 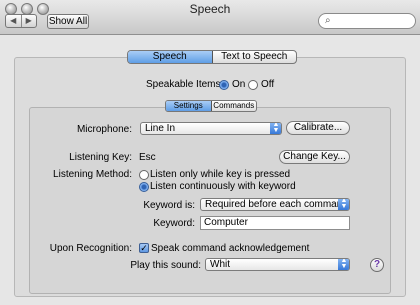 What do you see at coordinates (100, 157) in the screenshot?
I see `listening-key-label: Listening Key:` at bounding box center [100, 157].